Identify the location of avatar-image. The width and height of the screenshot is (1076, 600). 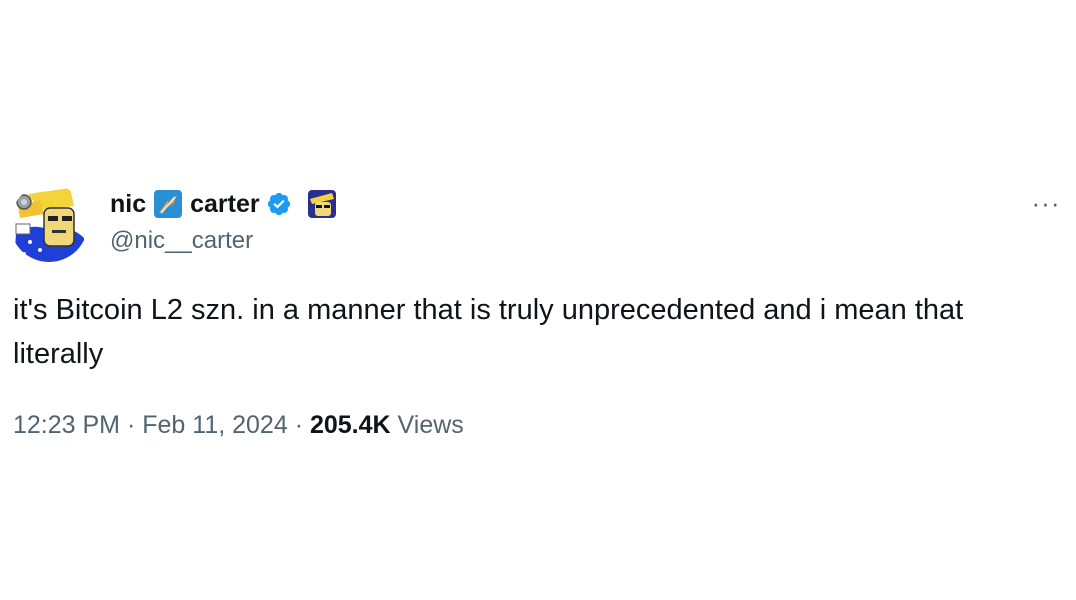
(49, 223).